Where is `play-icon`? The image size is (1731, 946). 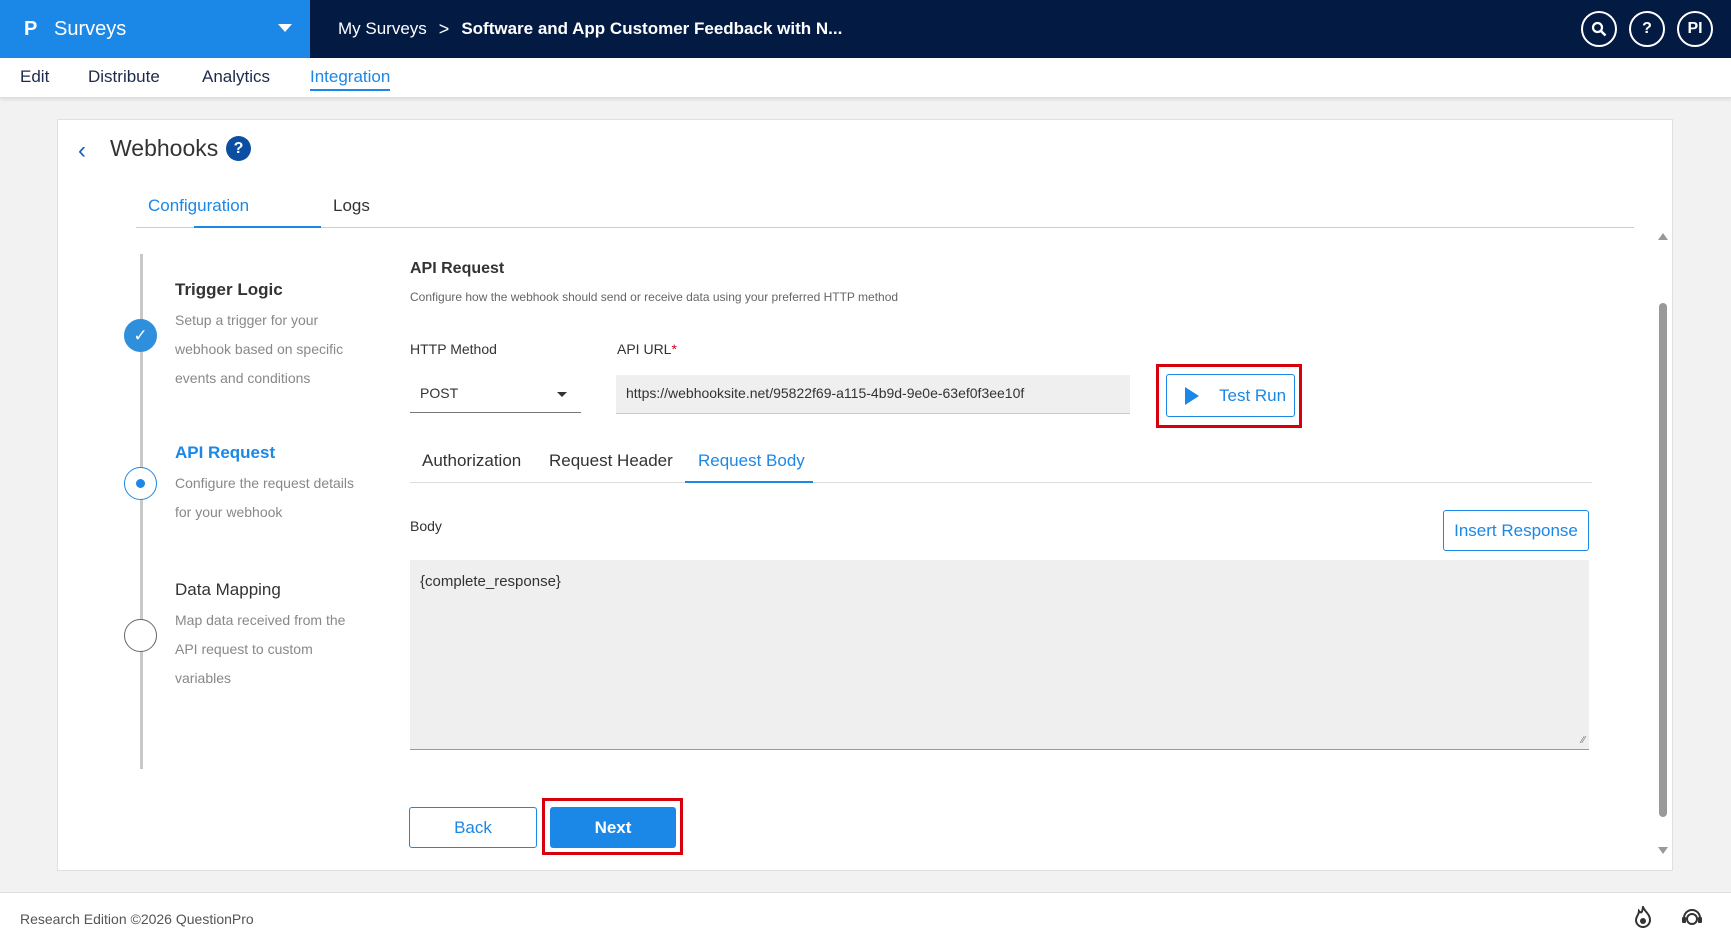
play-icon is located at coordinates (1192, 395).